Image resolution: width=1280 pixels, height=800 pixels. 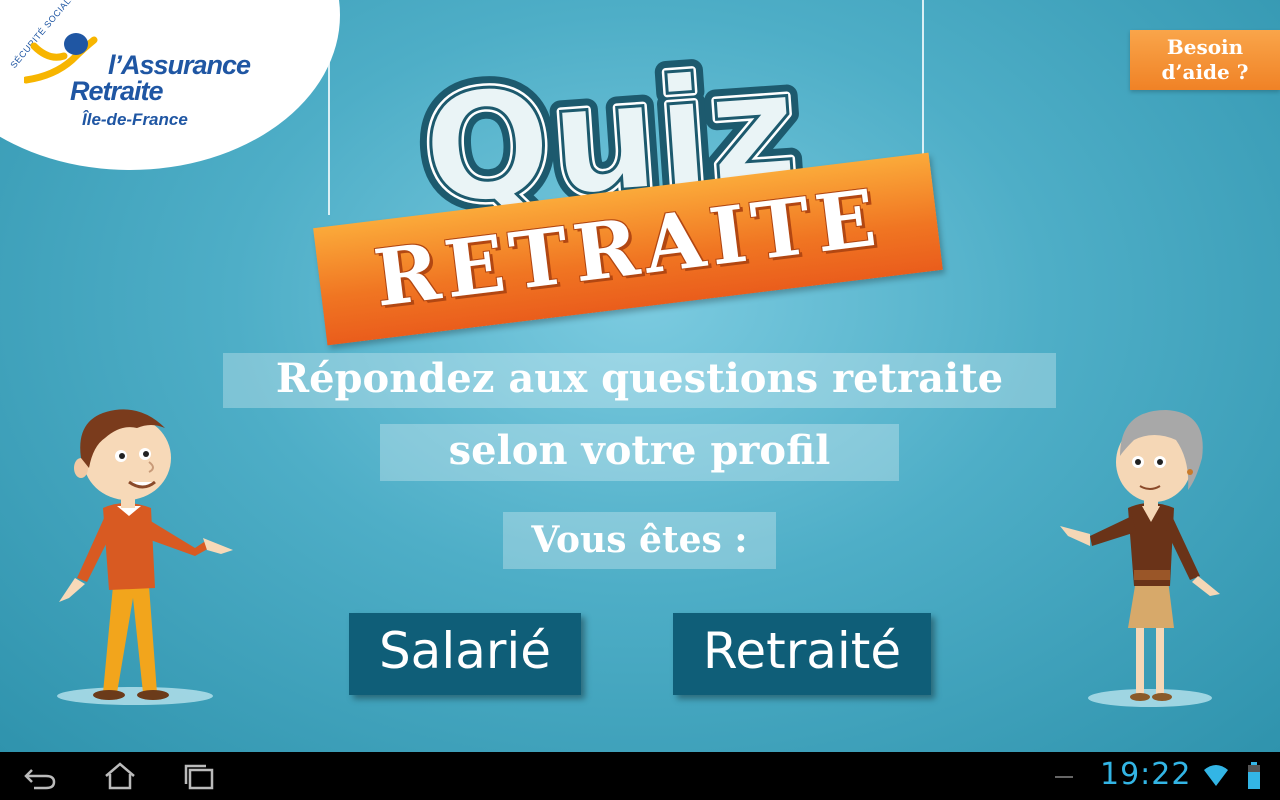 I want to click on retraite-button: Retraité, so click(x=802, y=654).